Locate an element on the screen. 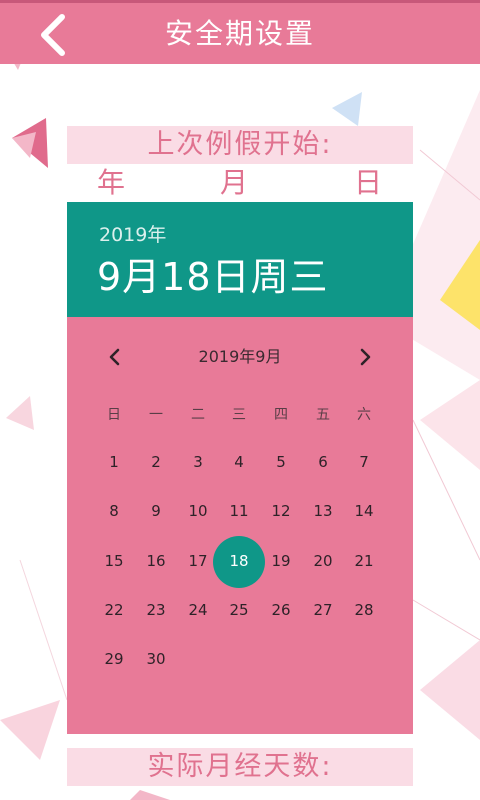  day-cell: 28 is located at coordinates (364, 610).